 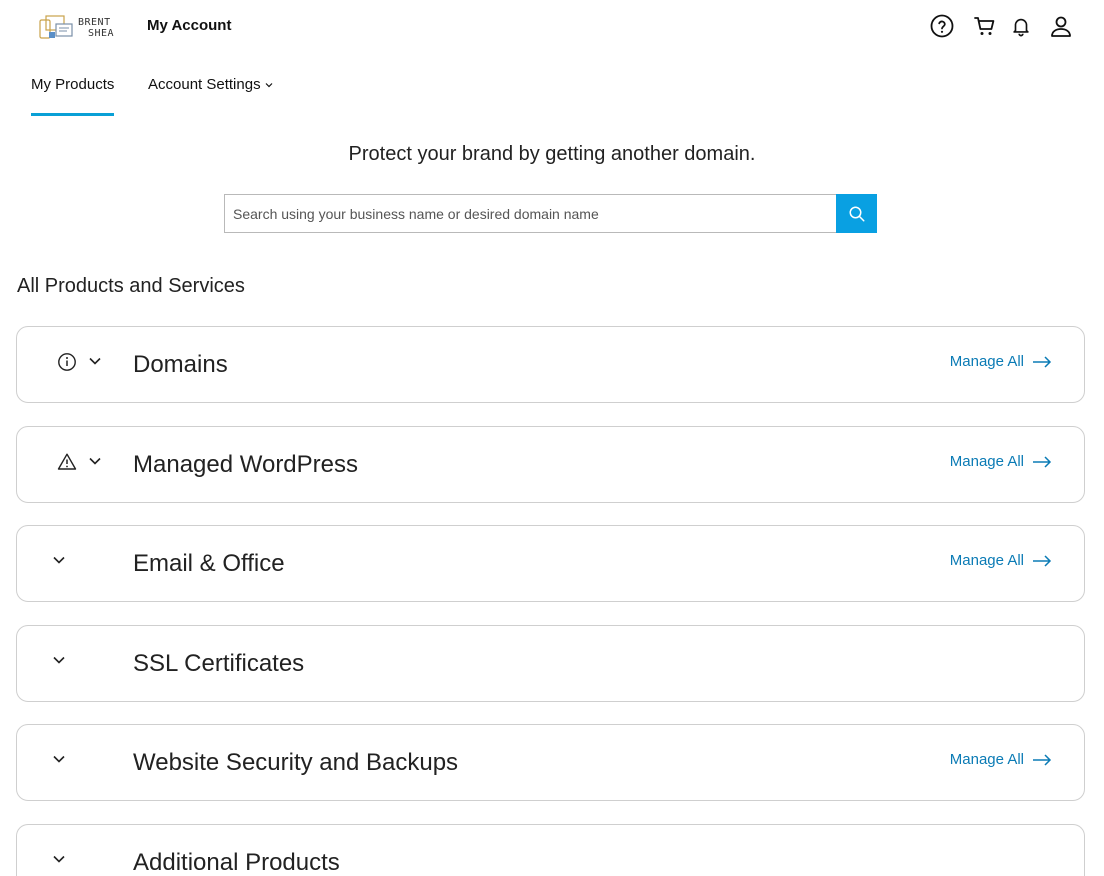 I want to click on search-icon, so click(x=856, y=213).